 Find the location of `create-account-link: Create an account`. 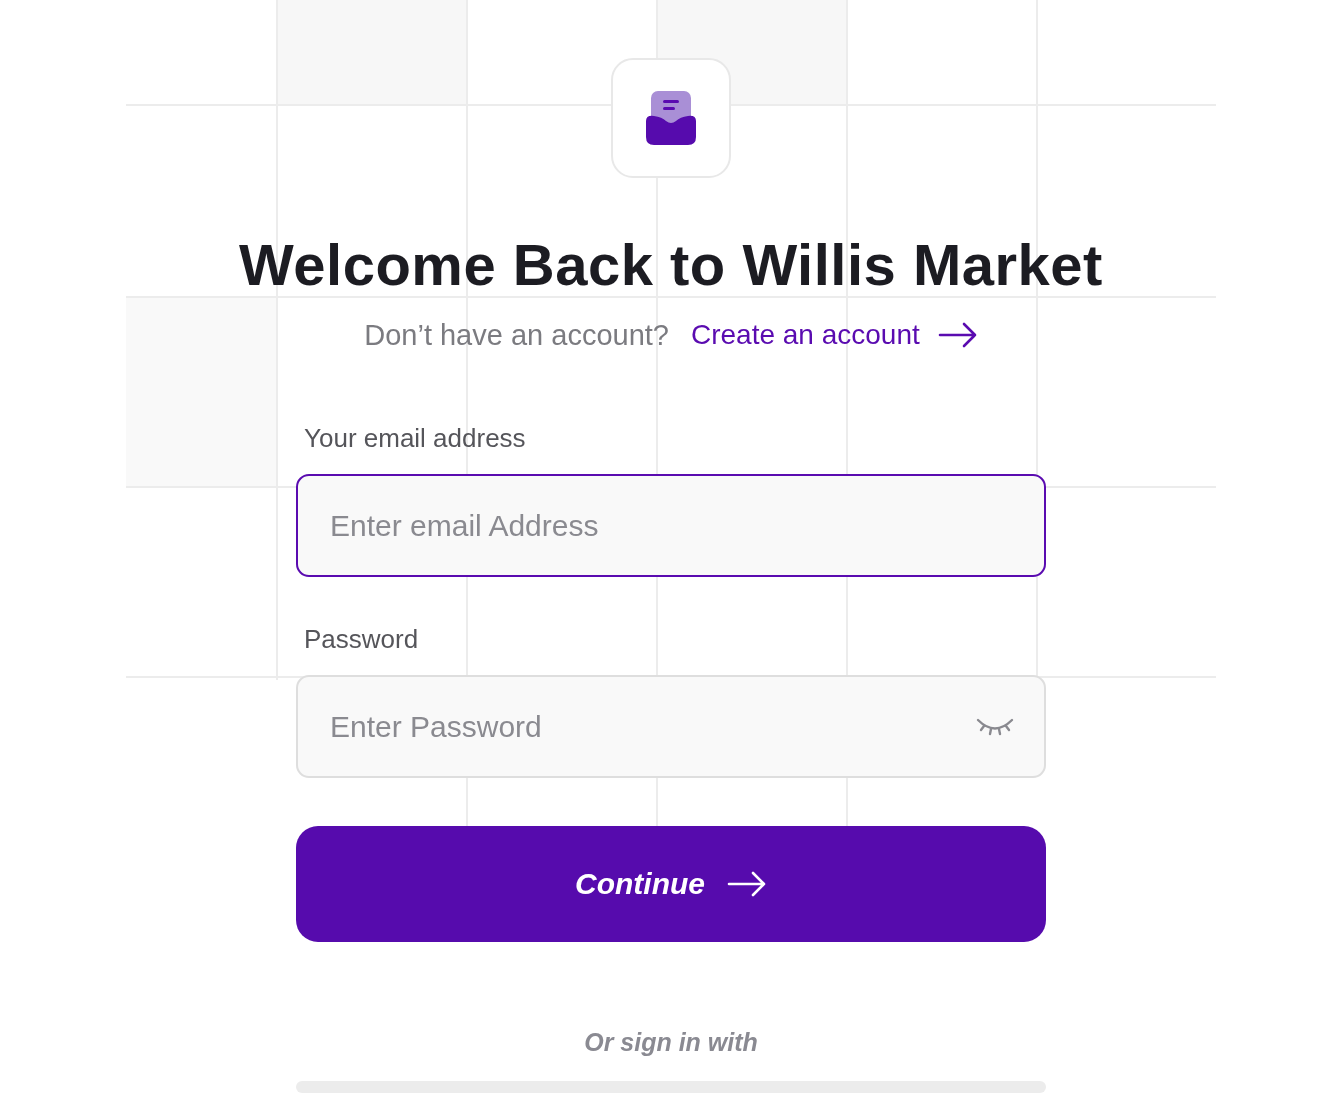

create-account-link: Create an account is located at coordinates (834, 335).